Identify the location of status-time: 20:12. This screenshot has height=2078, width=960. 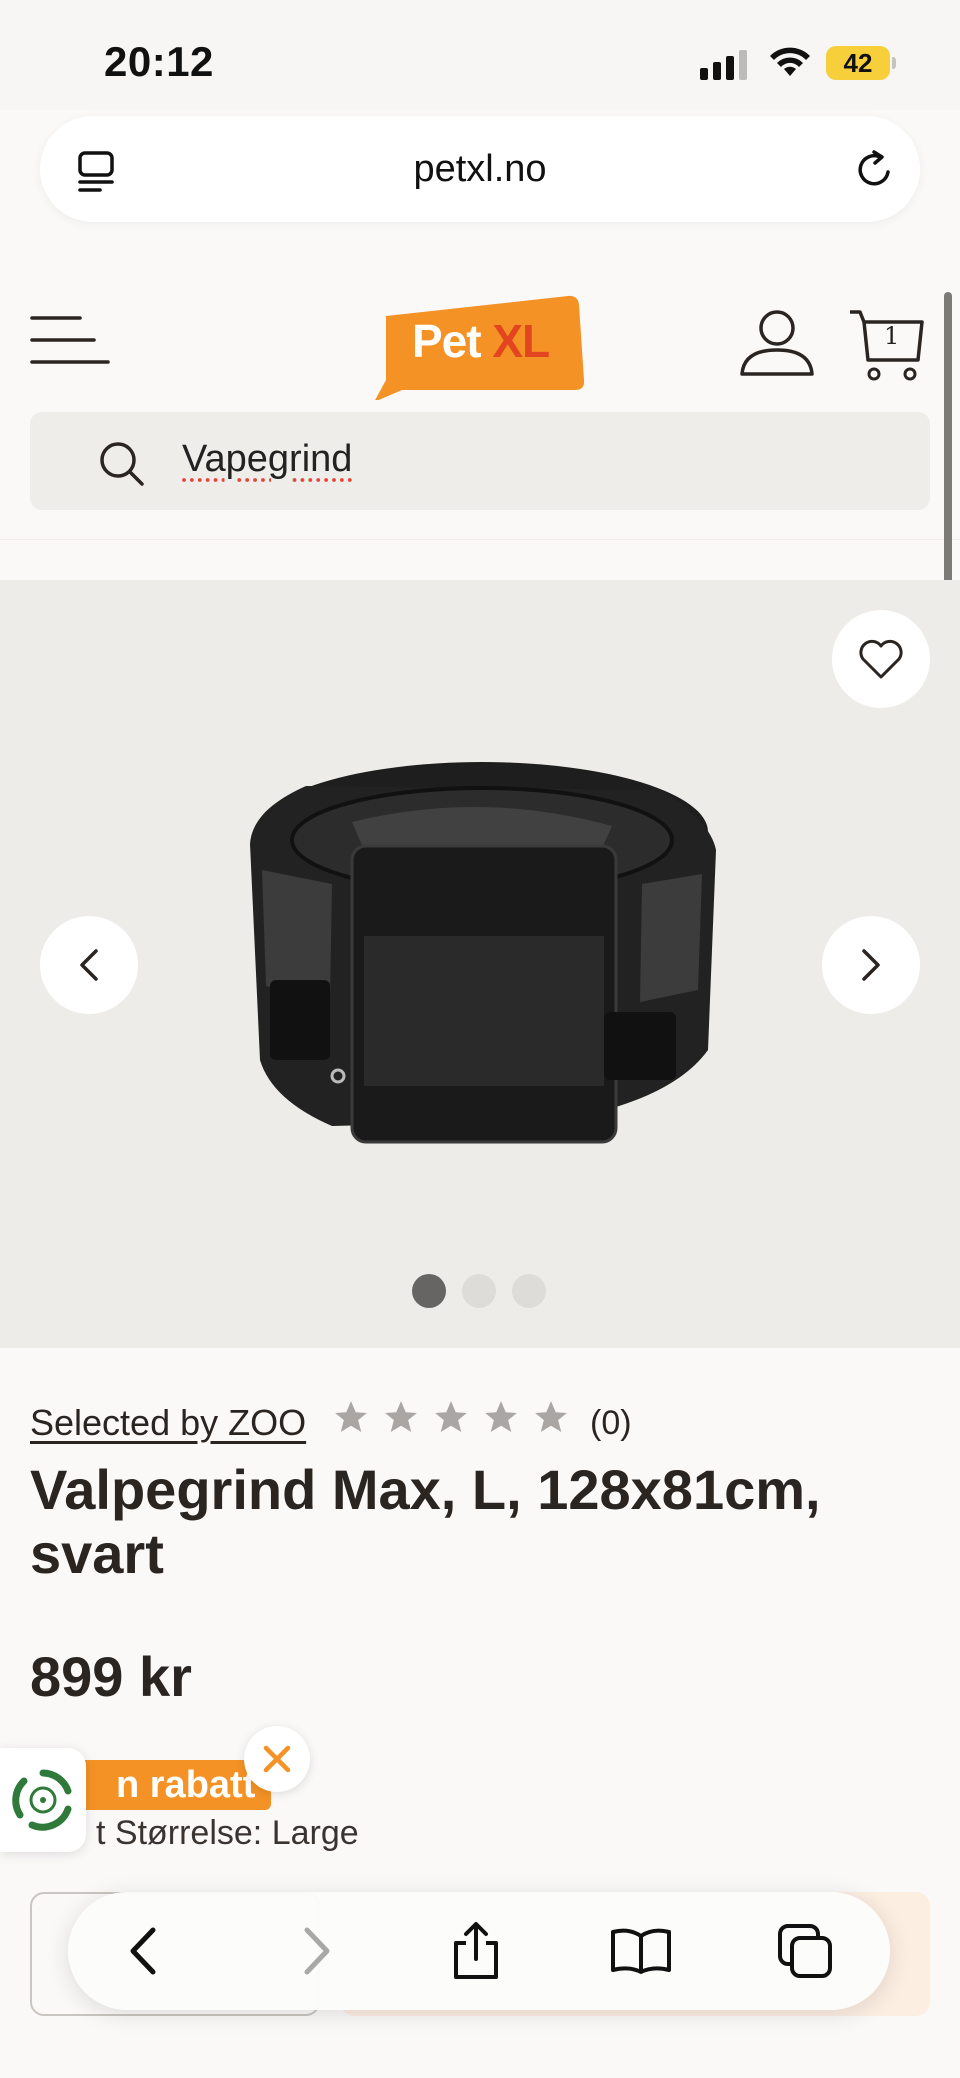
(159, 61).